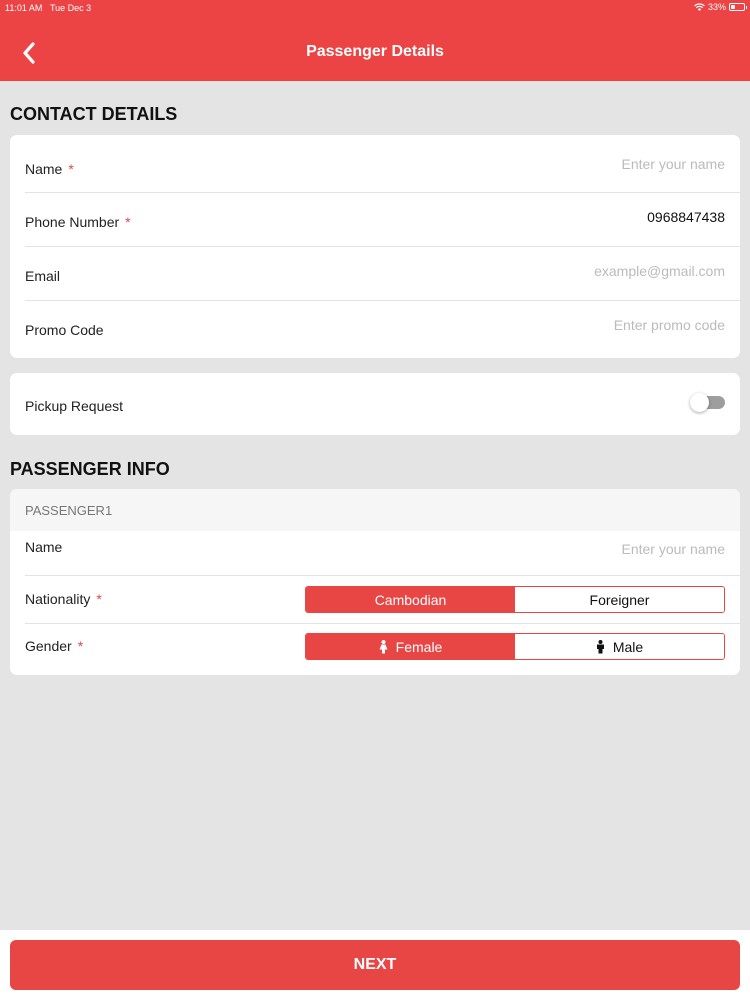 The width and height of the screenshot is (750, 1000). Describe the element at coordinates (419, 646) in the screenshot. I see `gender-option-label: Female` at that location.